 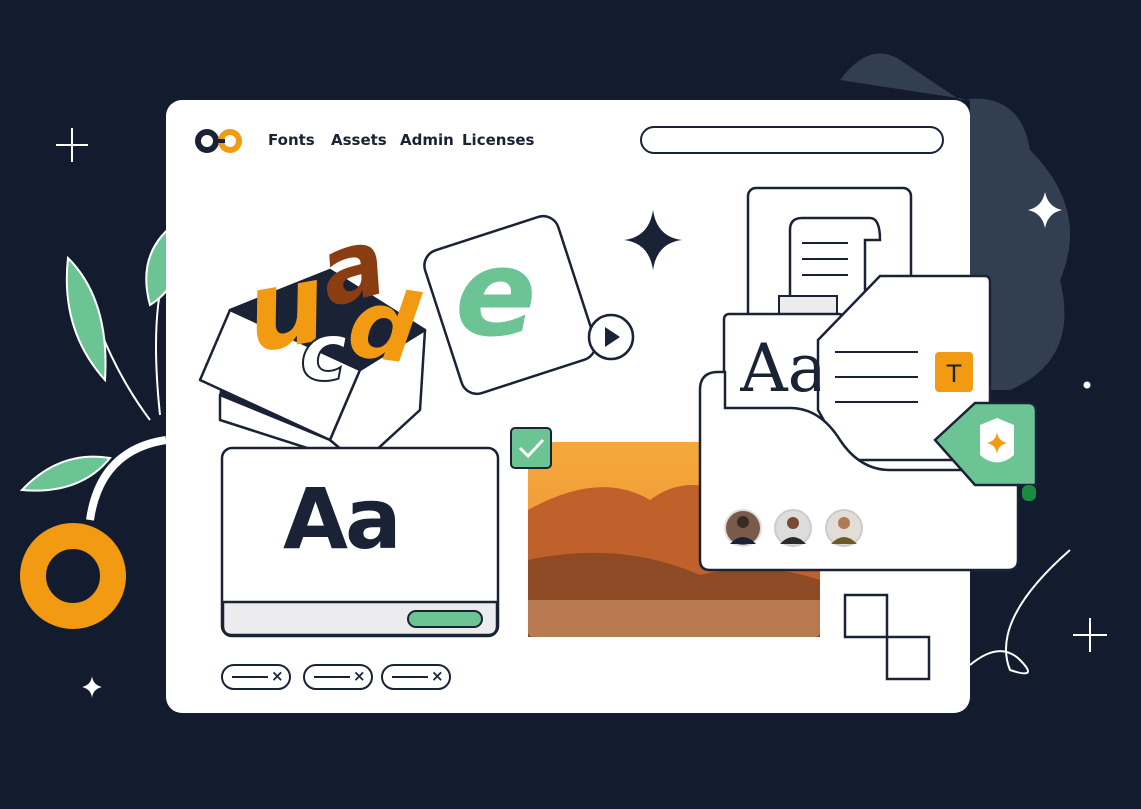 What do you see at coordinates (611, 337) in the screenshot?
I see `play-icon` at bounding box center [611, 337].